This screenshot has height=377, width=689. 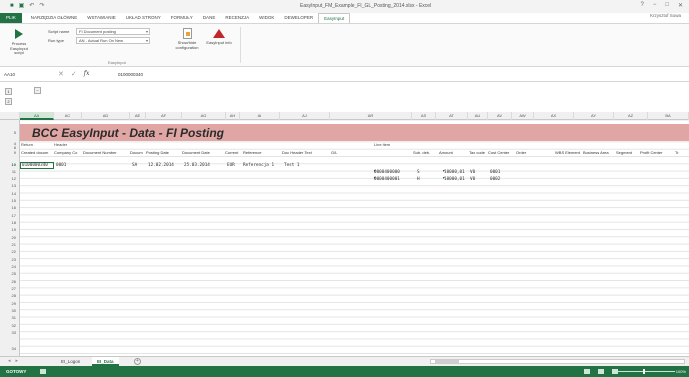 I want to click on column-header: AS, so click(x=424, y=116).